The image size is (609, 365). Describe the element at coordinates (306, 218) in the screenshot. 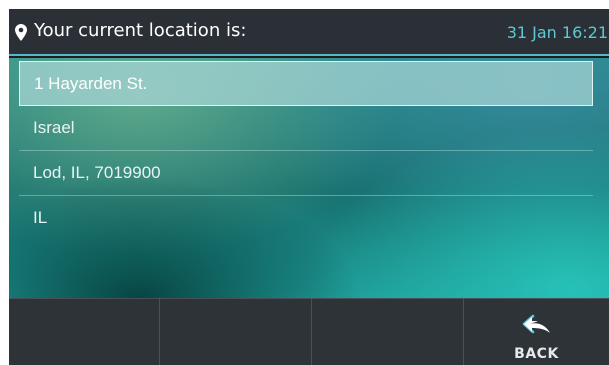

I see `list-item-country-code: IL` at that location.